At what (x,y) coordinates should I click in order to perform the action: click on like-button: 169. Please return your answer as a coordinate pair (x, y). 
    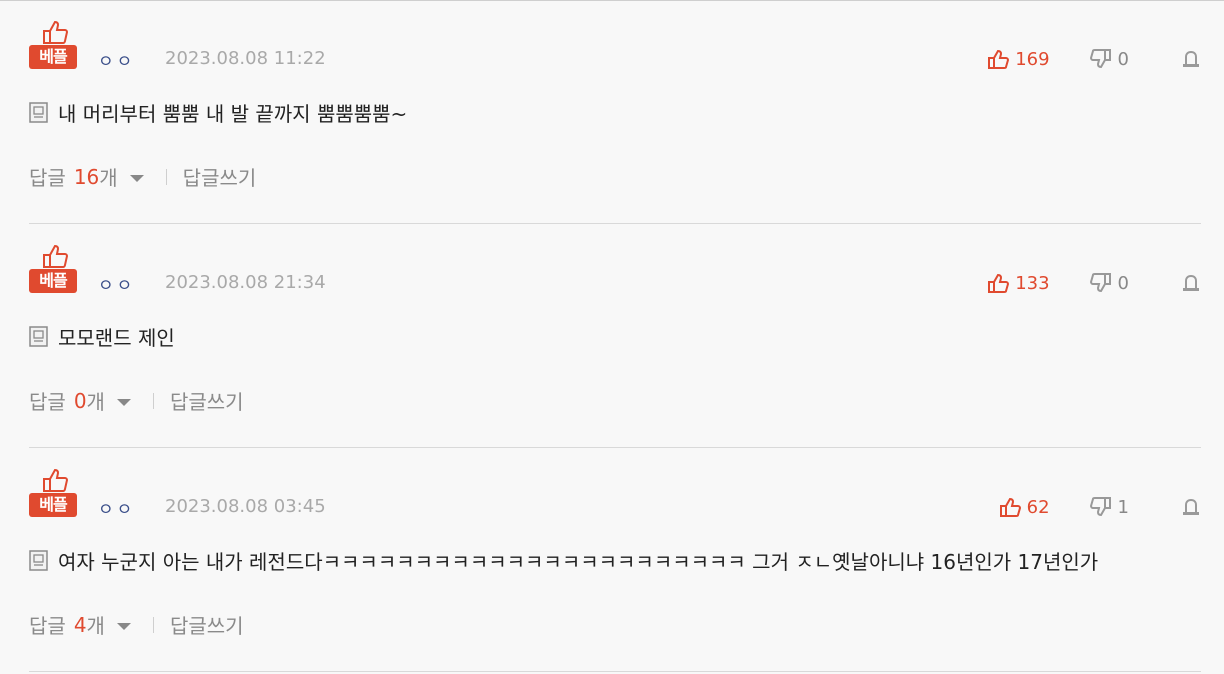
    Looking at the image, I should click on (1018, 59).